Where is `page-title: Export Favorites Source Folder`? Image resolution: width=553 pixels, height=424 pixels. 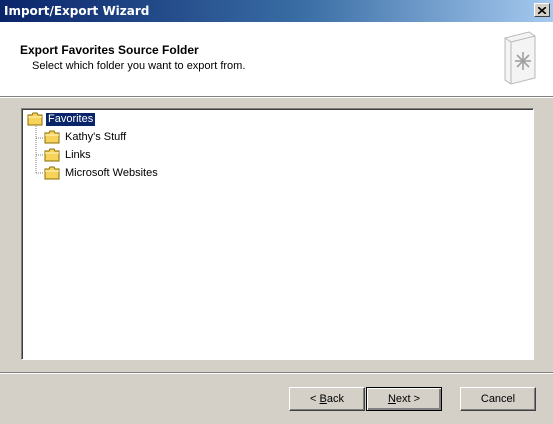
page-title: Export Favorites Source Folder is located at coordinates (109, 50).